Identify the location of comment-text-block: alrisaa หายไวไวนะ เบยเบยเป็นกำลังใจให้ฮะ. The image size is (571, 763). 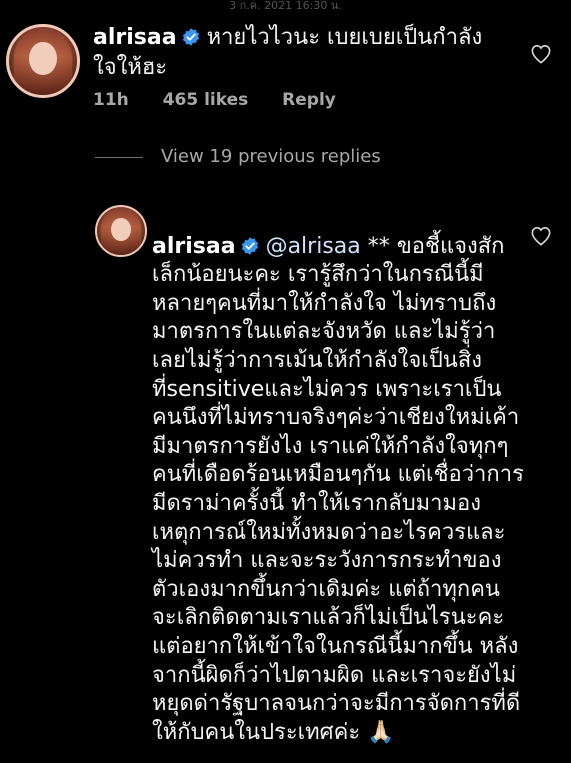
(298, 53).